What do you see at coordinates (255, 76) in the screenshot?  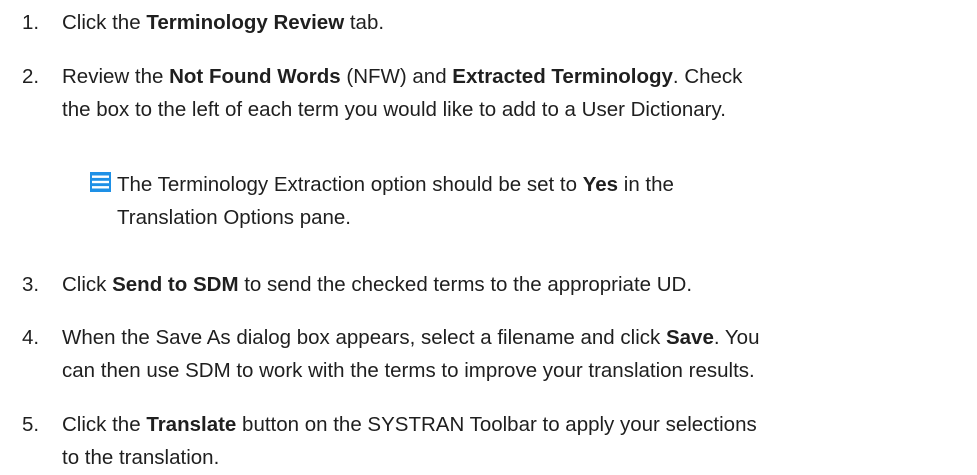 I see `ui-term: Not Found Words` at bounding box center [255, 76].